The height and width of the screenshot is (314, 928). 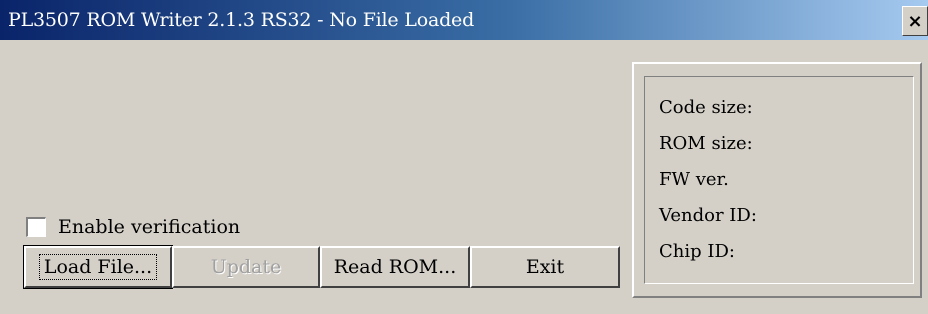 I want to click on update-button-label: Update, so click(x=246, y=267).